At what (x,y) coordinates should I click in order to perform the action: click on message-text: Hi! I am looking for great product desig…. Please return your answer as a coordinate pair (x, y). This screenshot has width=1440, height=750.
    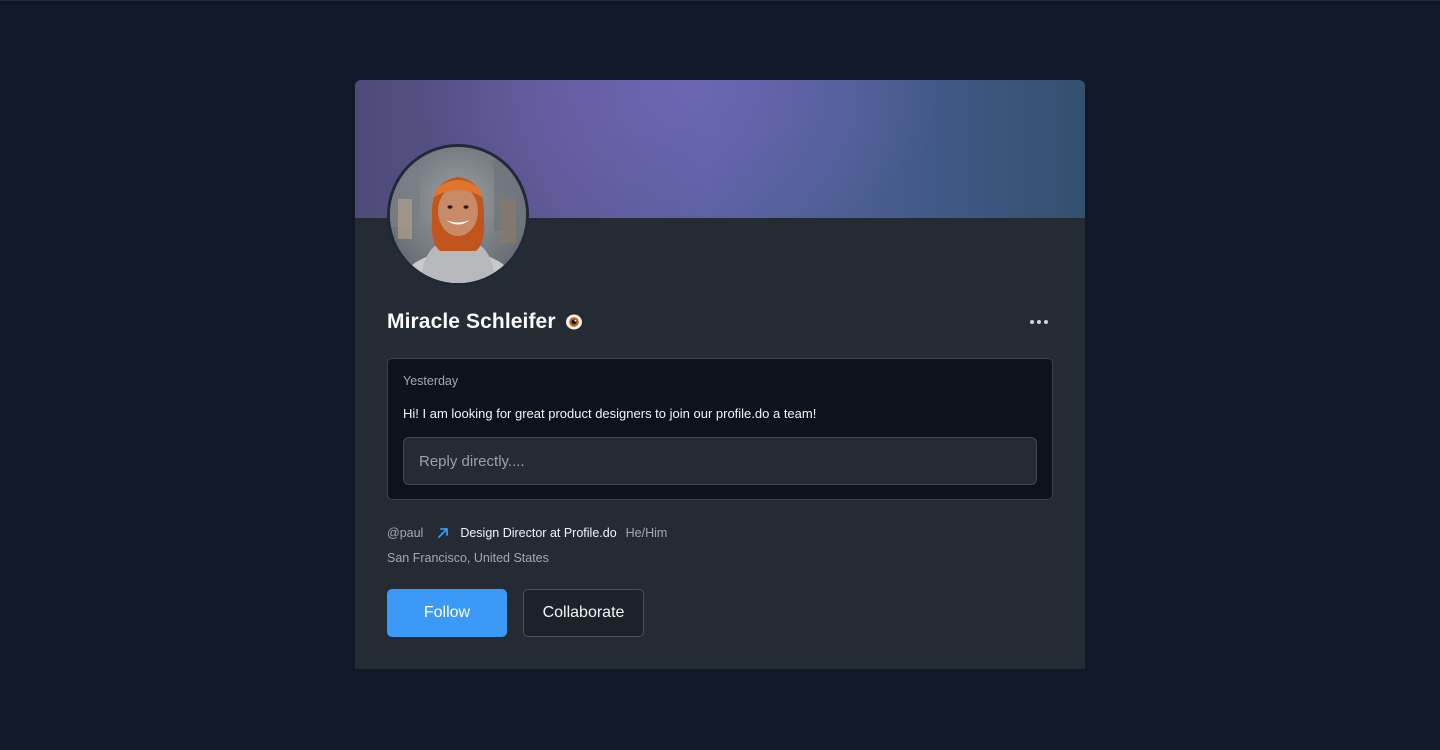
    Looking at the image, I should click on (610, 413).